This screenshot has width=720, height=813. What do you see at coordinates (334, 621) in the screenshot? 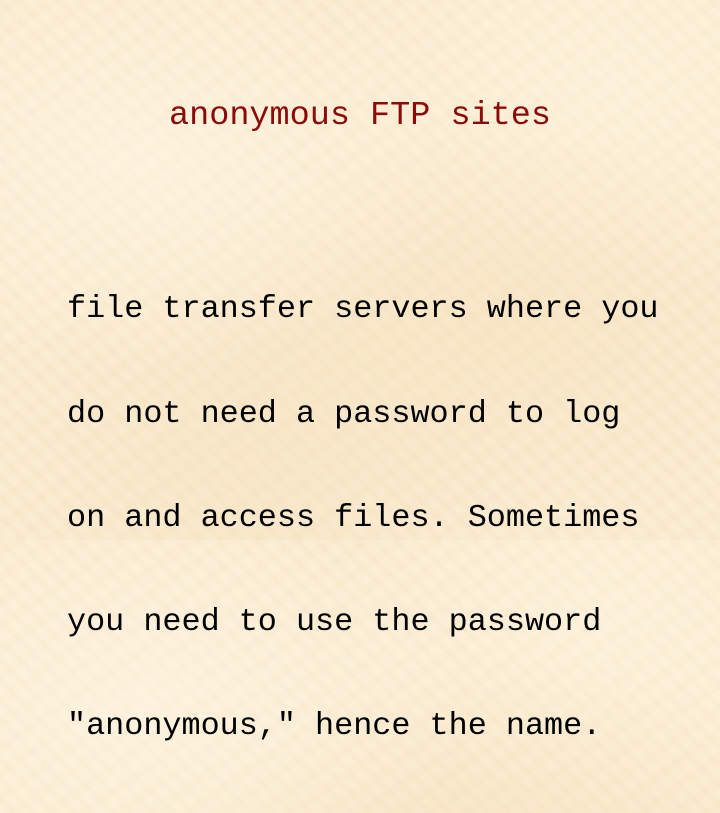
I see `body-line: you need to use the password` at bounding box center [334, 621].